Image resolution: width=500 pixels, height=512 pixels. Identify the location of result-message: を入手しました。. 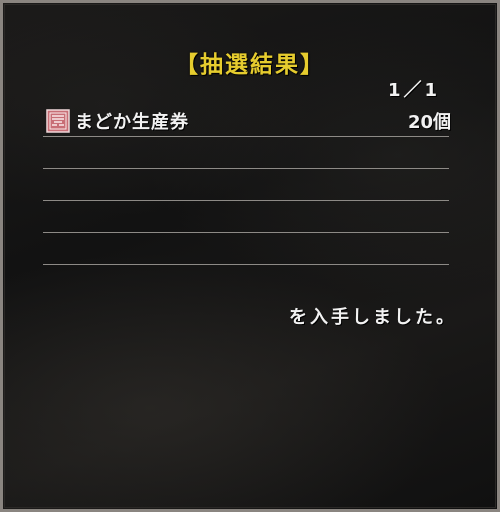
(373, 317).